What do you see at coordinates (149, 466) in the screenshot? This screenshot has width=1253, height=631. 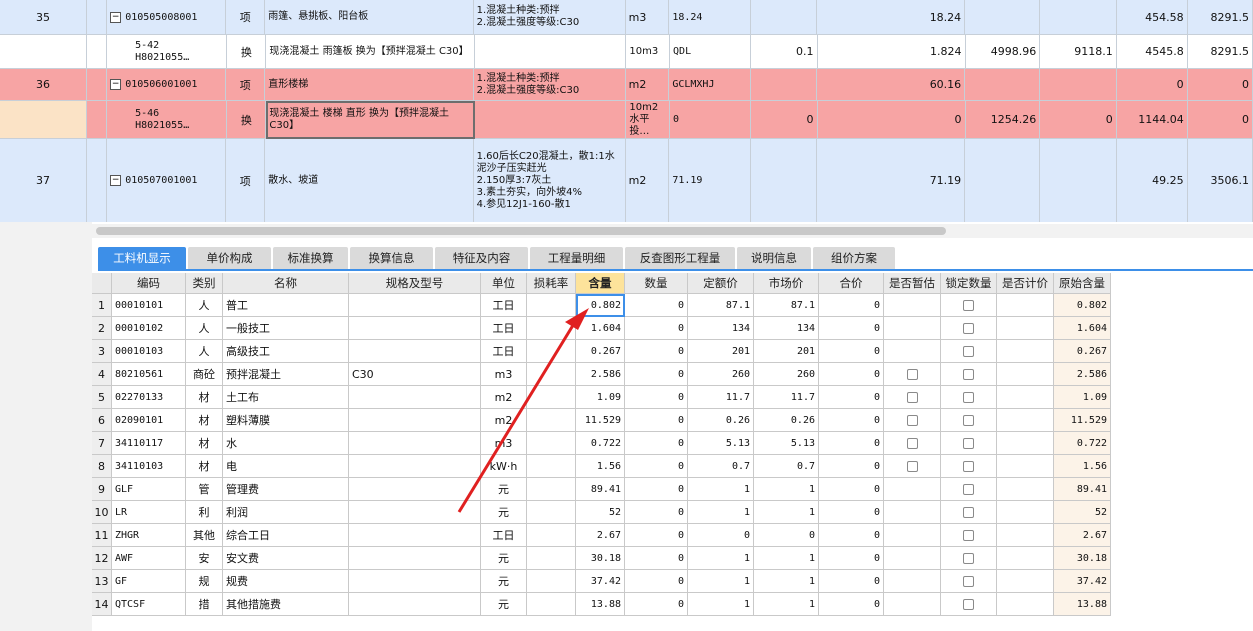 I see `cell-code: 34110103` at bounding box center [149, 466].